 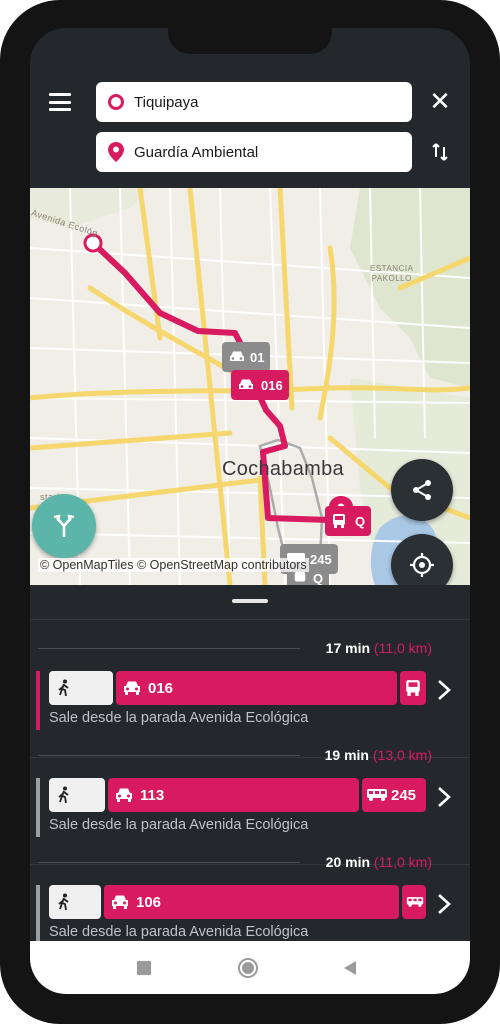 What do you see at coordinates (246, 357) in the screenshot?
I see `vehicle-chip: 01` at bounding box center [246, 357].